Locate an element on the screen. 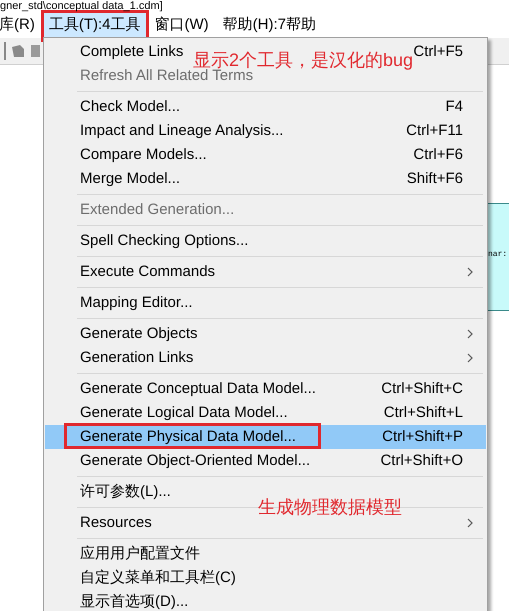 The width and height of the screenshot is (509, 611). shortcut-text: Ctrl+Shift+C is located at coordinates (422, 388).